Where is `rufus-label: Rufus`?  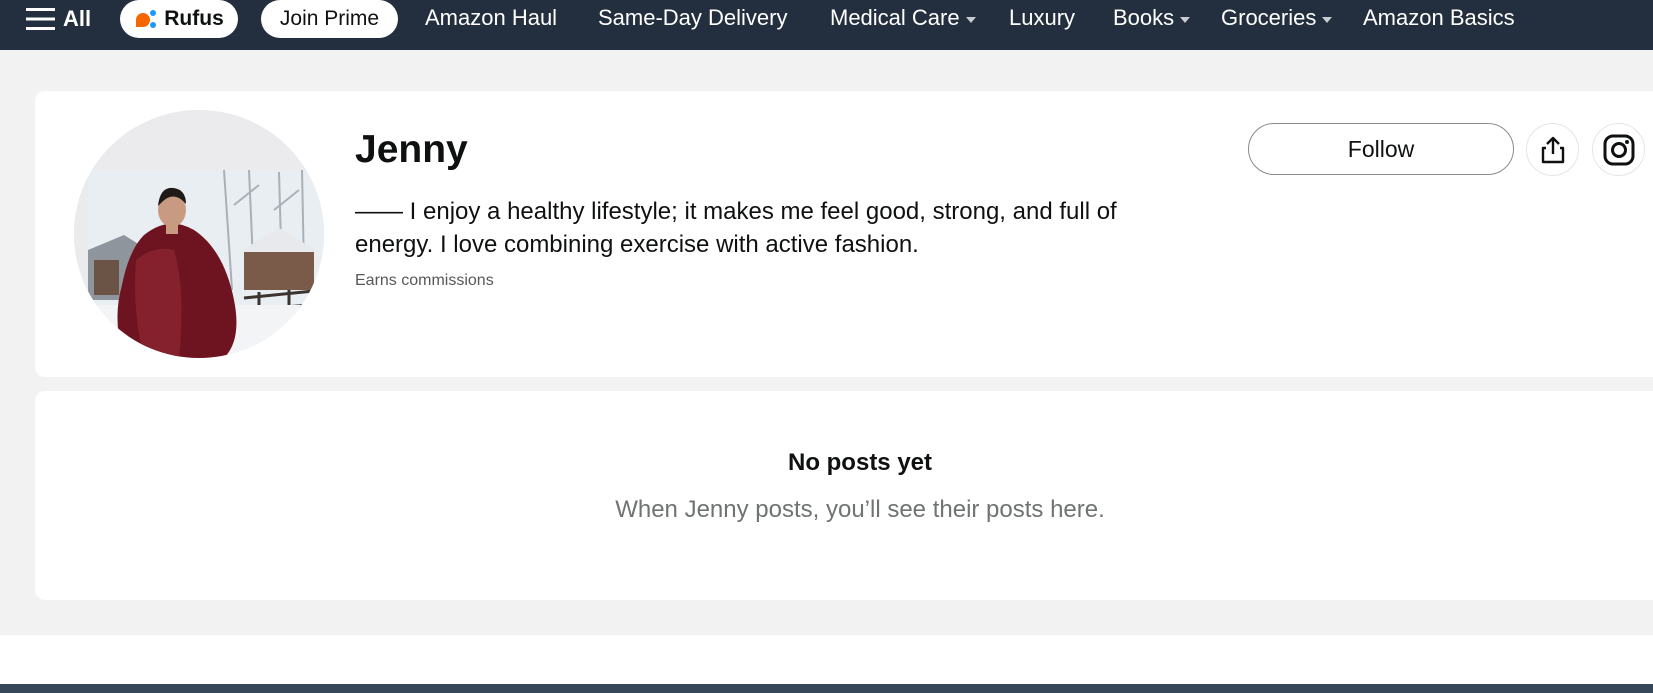
rufus-label: Rufus is located at coordinates (194, 18).